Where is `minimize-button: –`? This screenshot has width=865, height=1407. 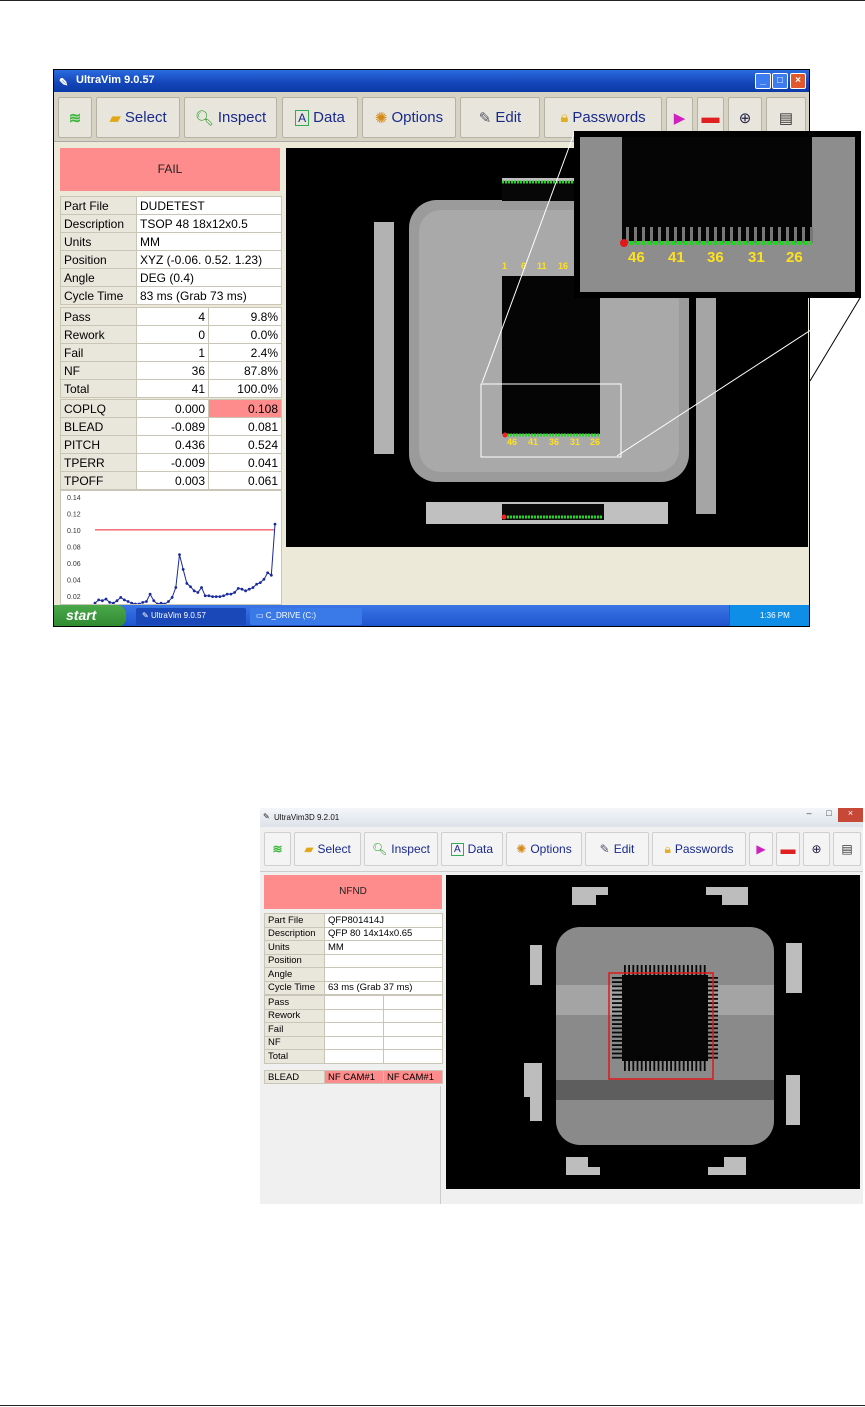 minimize-button: – is located at coordinates (809, 815).